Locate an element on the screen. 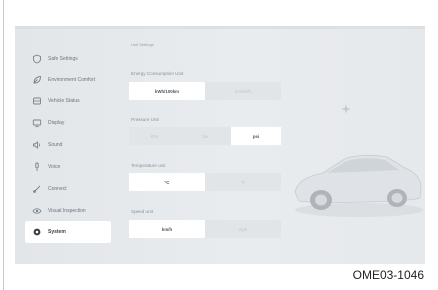  shield-icon is located at coordinates (37, 59).